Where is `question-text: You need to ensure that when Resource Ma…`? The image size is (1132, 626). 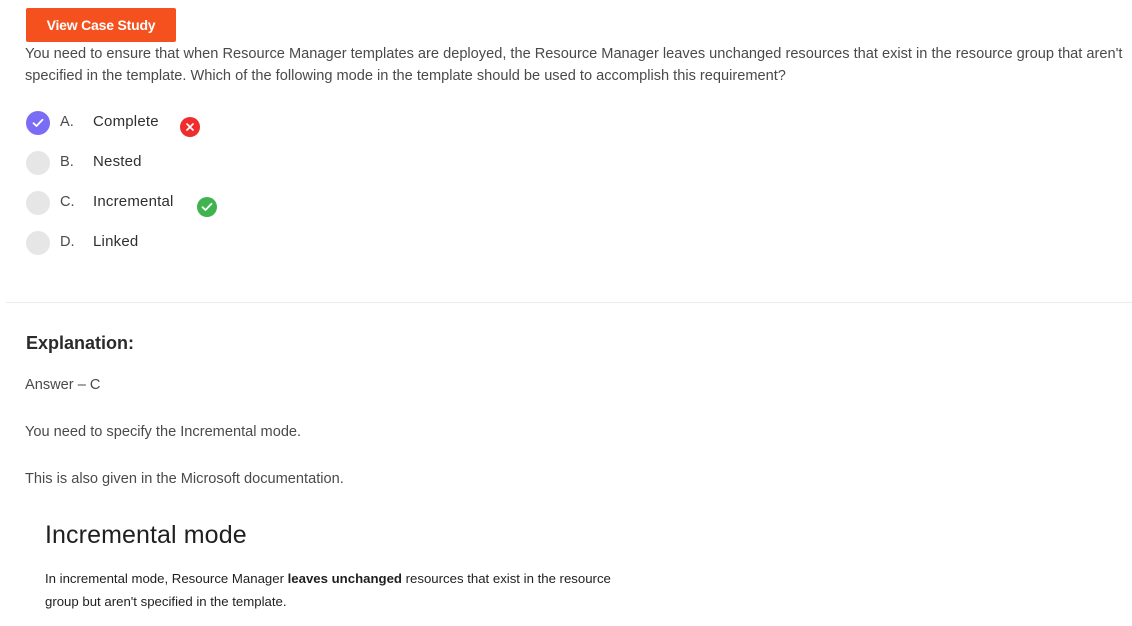 question-text: You need to ensure that when Resource Ma… is located at coordinates (574, 65).